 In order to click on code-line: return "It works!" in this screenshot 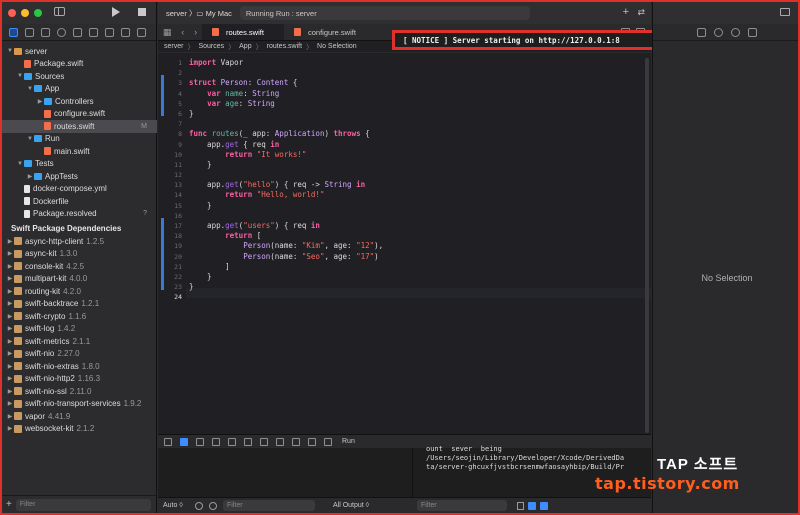, I will do `click(286, 155)`.